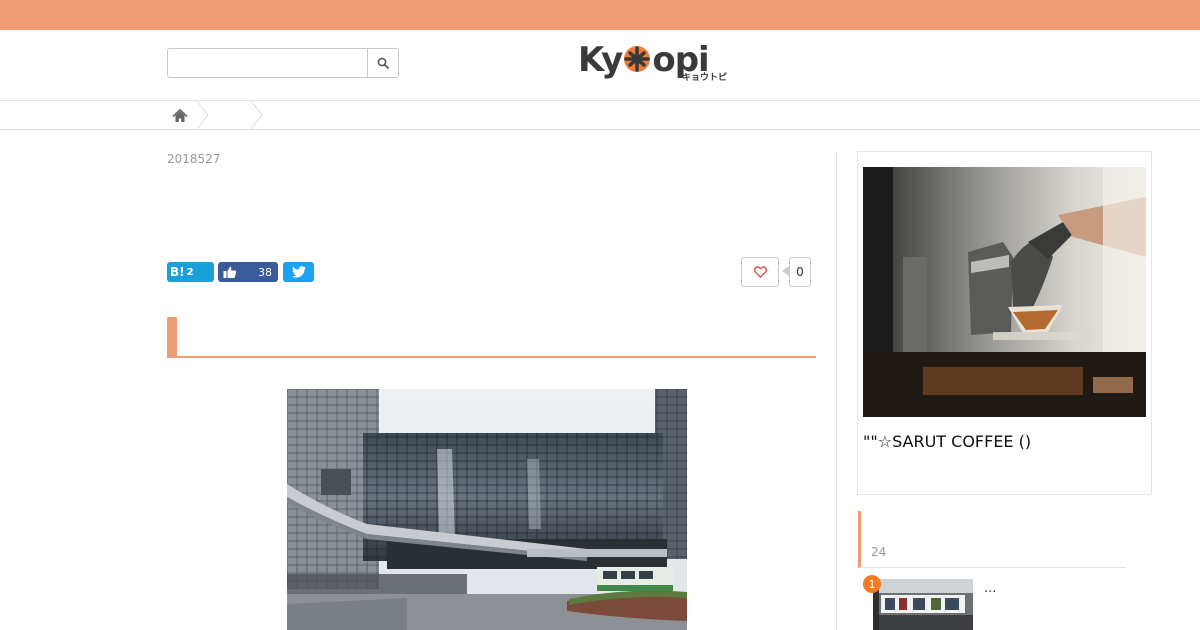 The image size is (1200, 630). I want to click on article-date: 2018527, so click(194, 159).